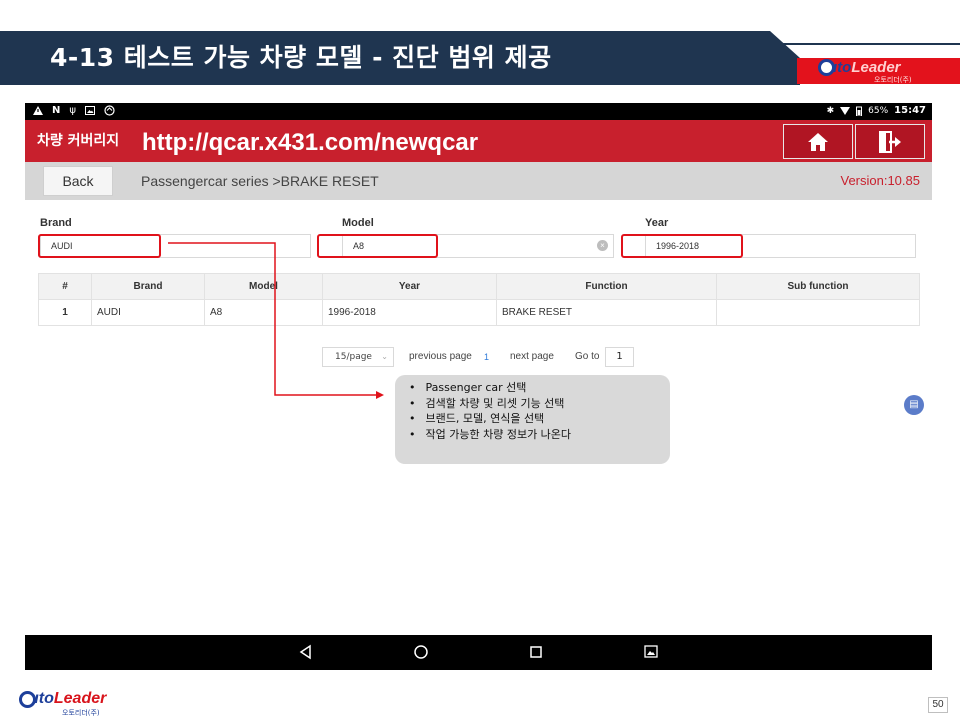  I want to click on note-item: Passenger car 선택, so click(539, 388).